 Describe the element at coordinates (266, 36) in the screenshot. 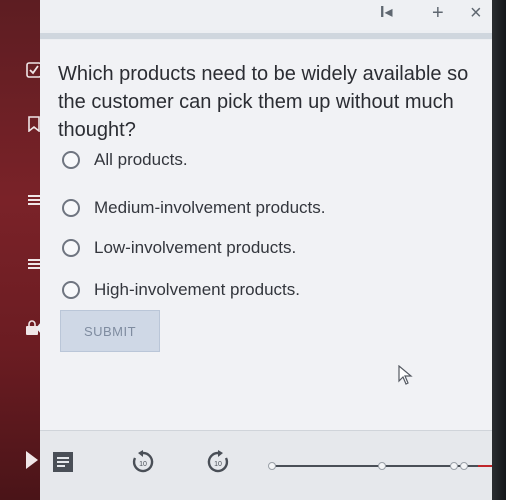

I see `header-divider` at that location.